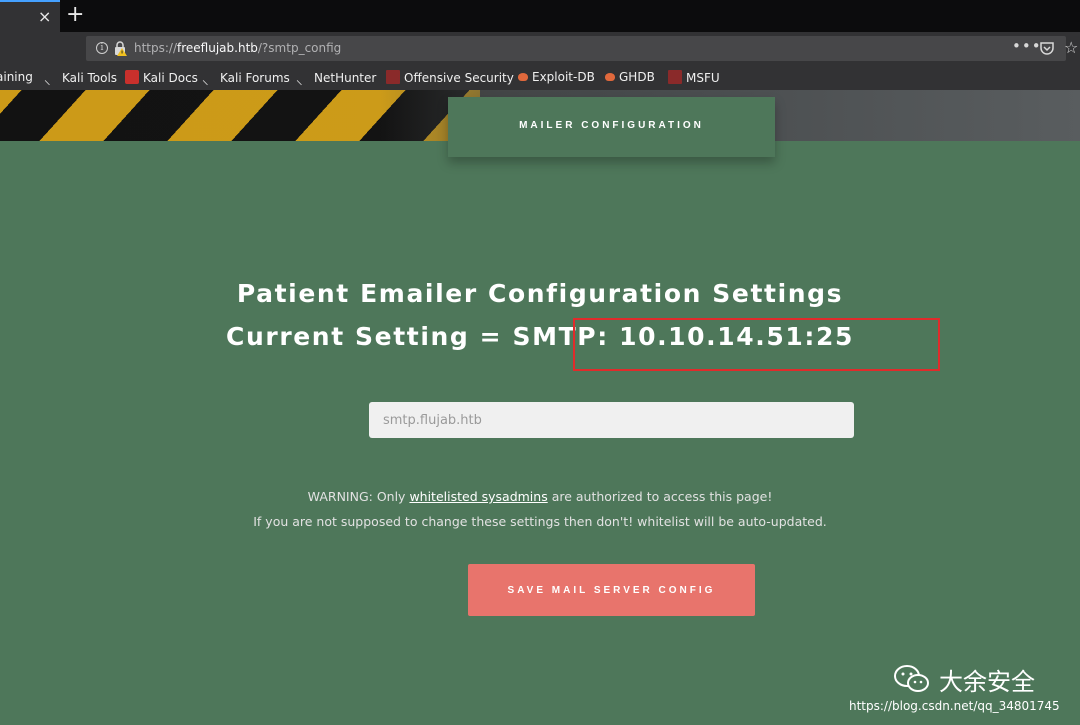  I want to click on bookmark-label: Offensive Security, so click(459, 78).